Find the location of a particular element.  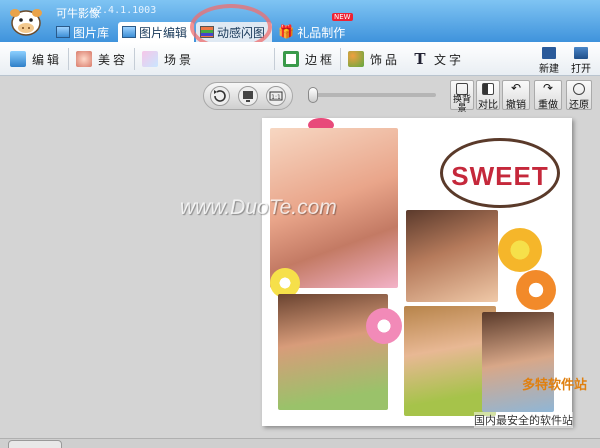

feature-text: T 文字 is located at coordinates (438, 59).